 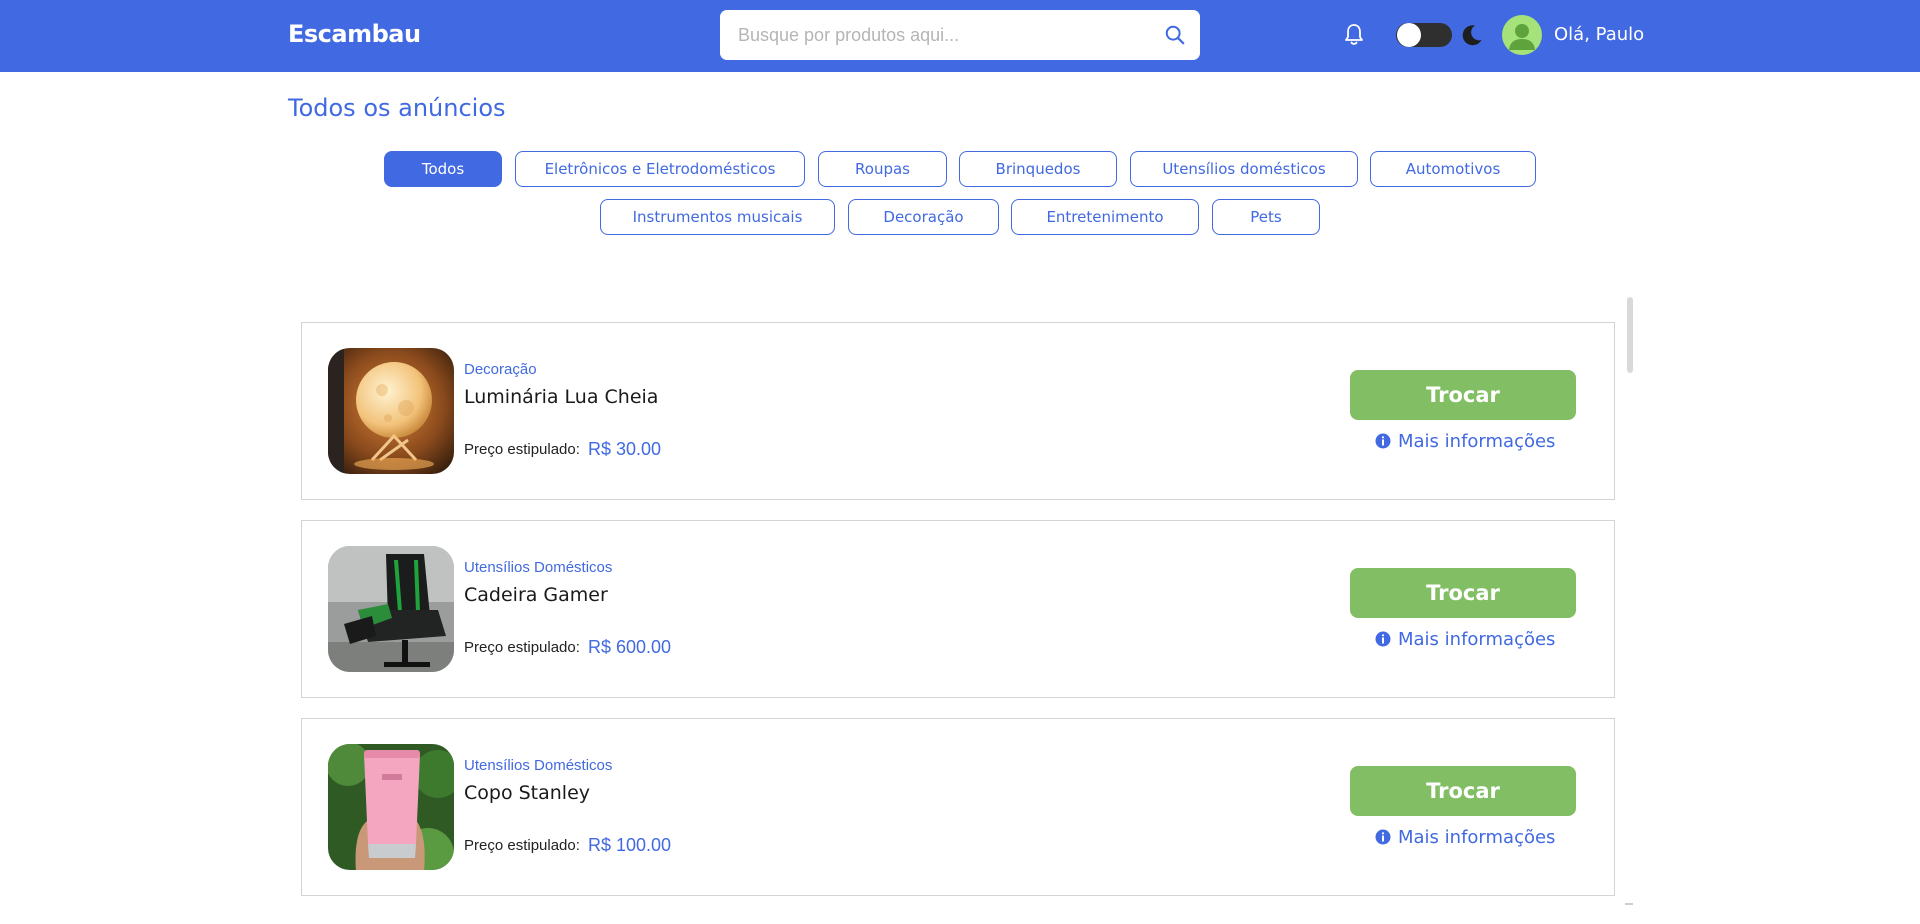 What do you see at coordinates (443, 169) in the screenshot?
I see `category-chip-todos: Todos` at bounding box center [443, 169].